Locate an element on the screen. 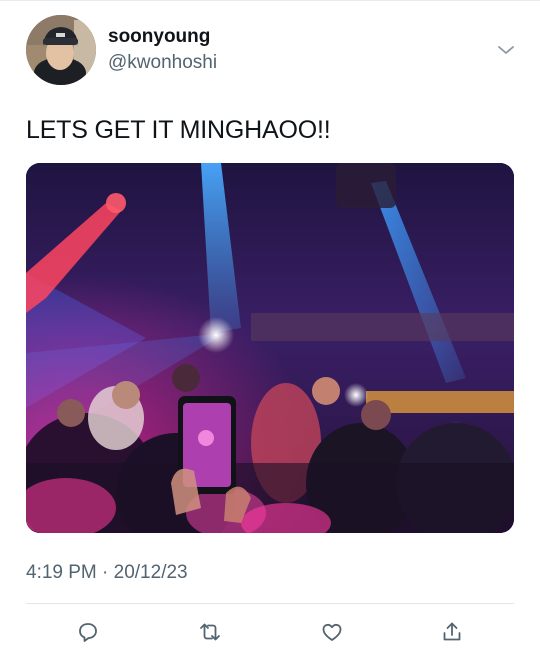 This screenshot has width=540, height=655. display-name: soonyoung is located at coordinates (159, 37).